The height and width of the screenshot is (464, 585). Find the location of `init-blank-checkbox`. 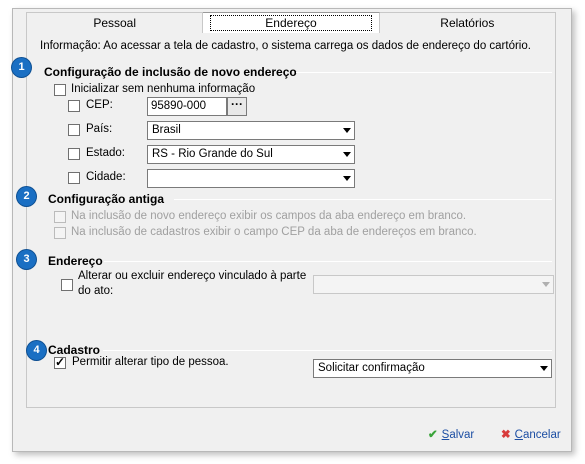

init-blank-checkbox is located at coordinates (60, 90).